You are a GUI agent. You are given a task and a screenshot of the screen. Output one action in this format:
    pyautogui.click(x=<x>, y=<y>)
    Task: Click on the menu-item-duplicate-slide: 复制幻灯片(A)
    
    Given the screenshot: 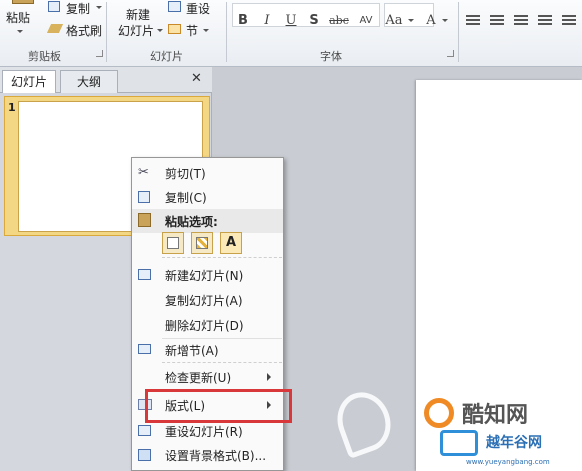 What is the action you would take?
    pyautogui.click(x=207, y=300)
    